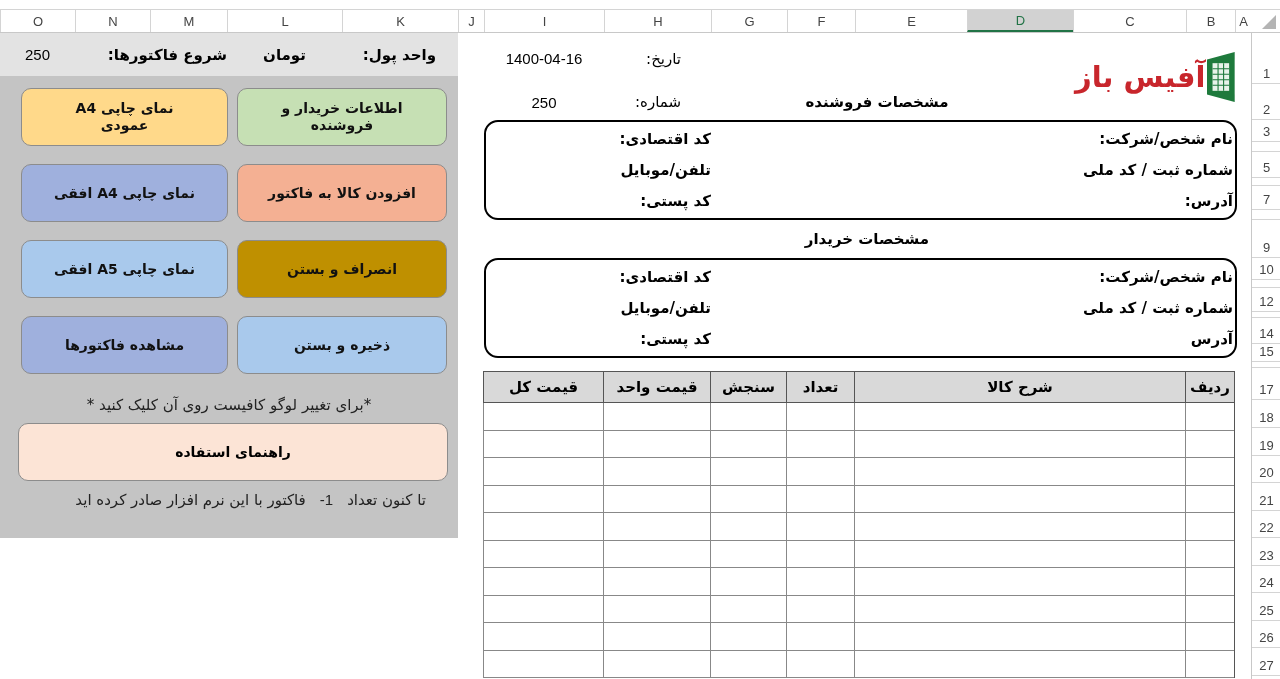  I want to click on column-header: L, so click(284, 21).